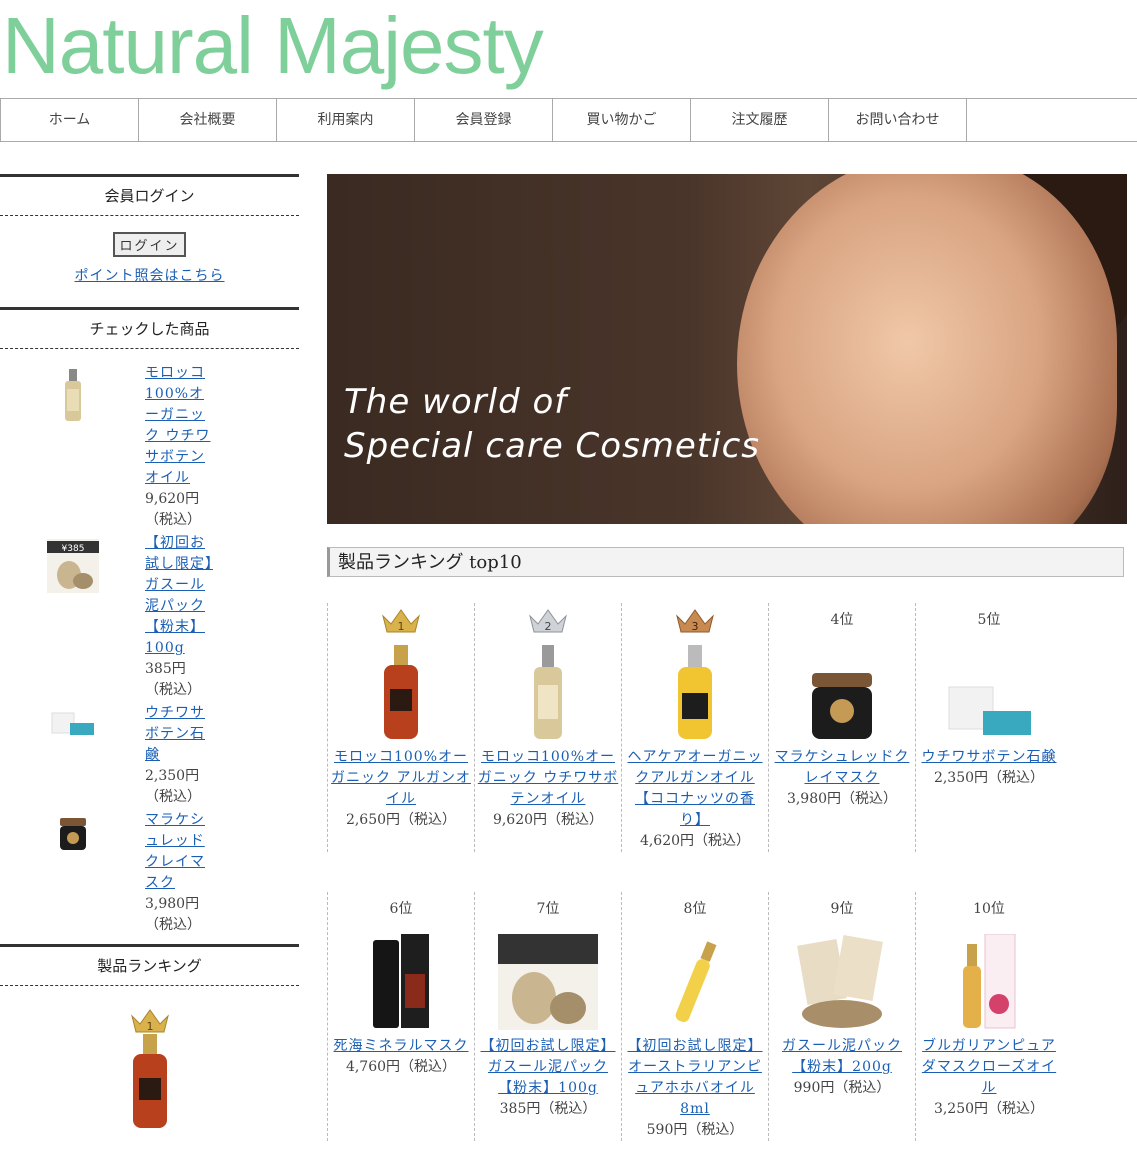 This screenshot has width=1137, height=1165. I want to click on svg-text: ¥385, so click(72, 549).